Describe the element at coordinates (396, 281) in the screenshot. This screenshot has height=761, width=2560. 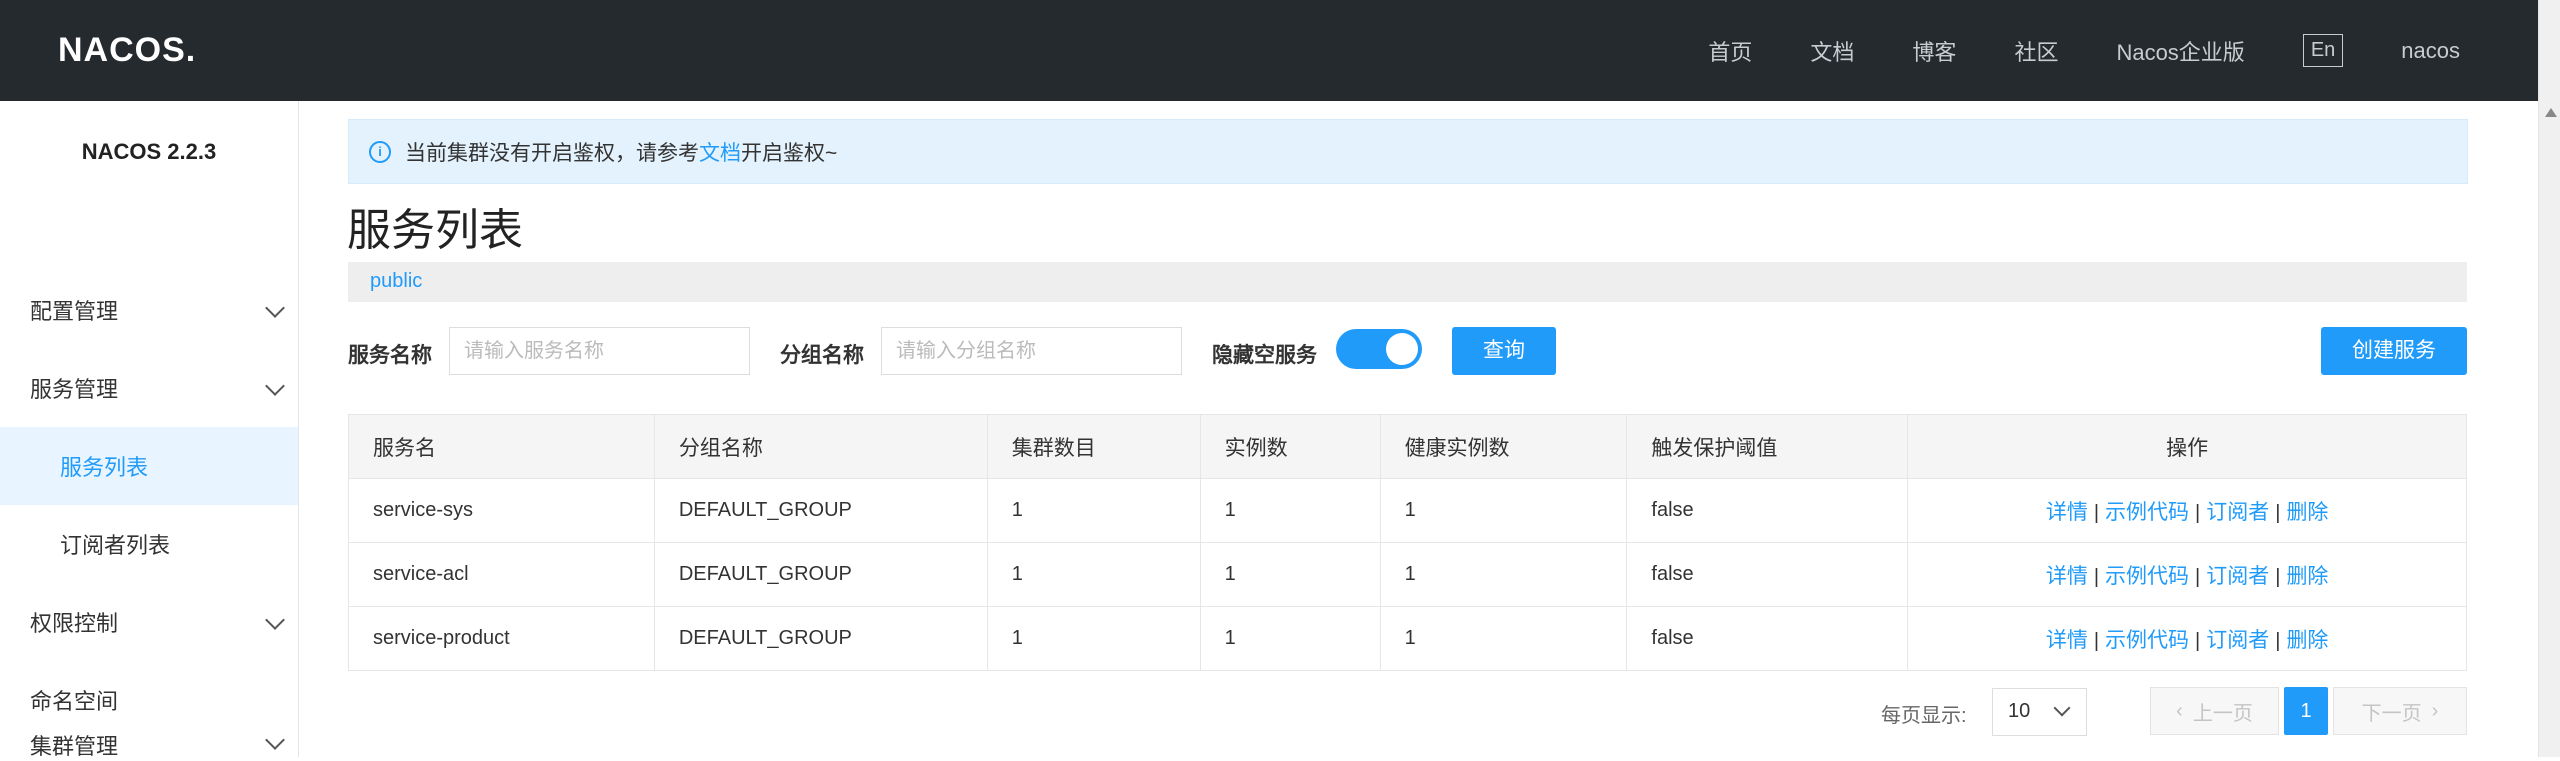
I see `namespace-public: public` at that location.